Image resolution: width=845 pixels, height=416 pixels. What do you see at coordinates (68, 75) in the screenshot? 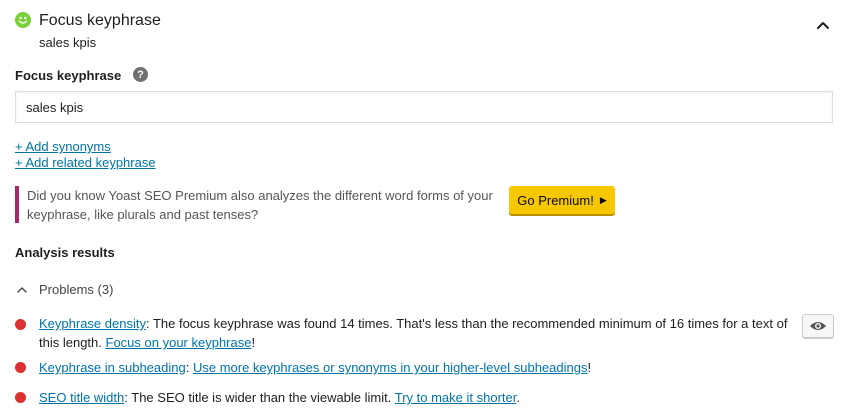
I see `focus-keyphrase-label: Focus keyphrase` at bounding box center [68, 75].